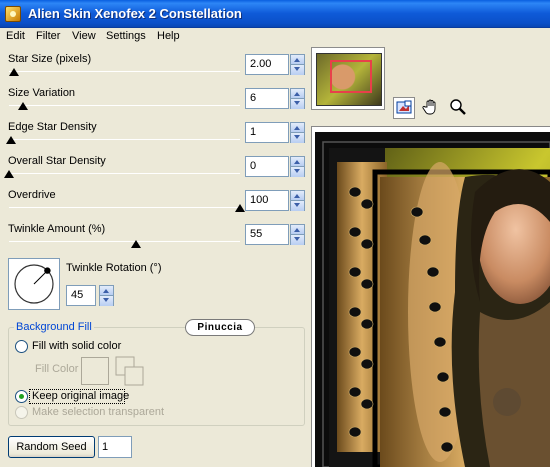 Image resolution: width=550 pixels, height=467 pixels. I want to click on star-size-slider-track, so click(124, 71).